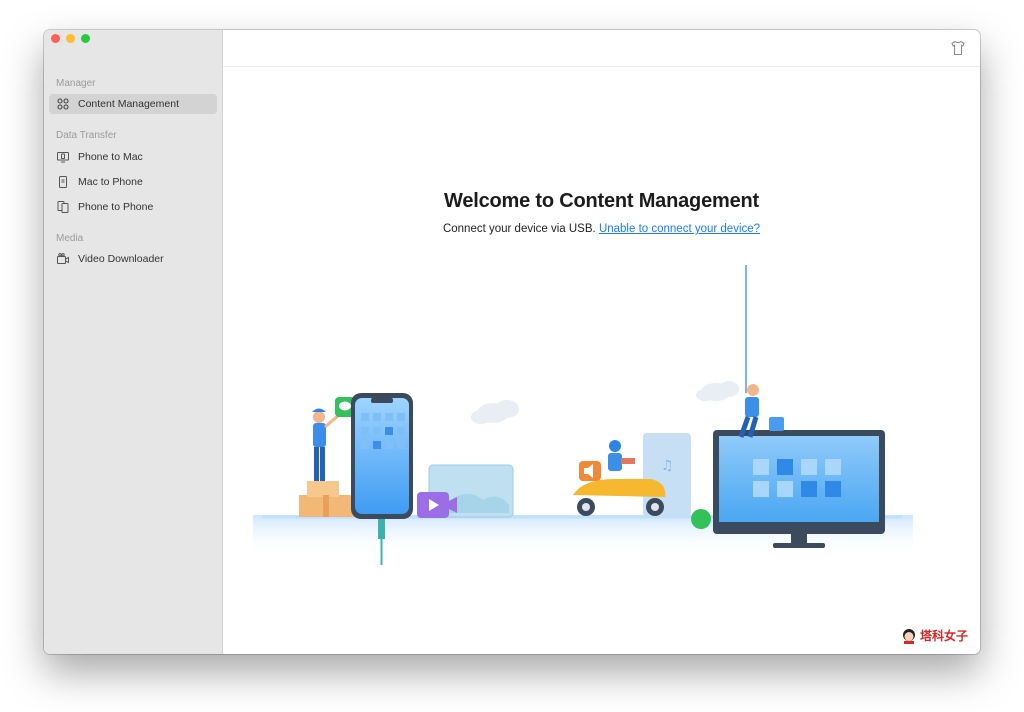 The height and width of the screenshot is (712, 1024). Describe the element at coordinates (519, 229) in the screenshot. I see `connect-instruction: Connect your device via USB.` at that location.